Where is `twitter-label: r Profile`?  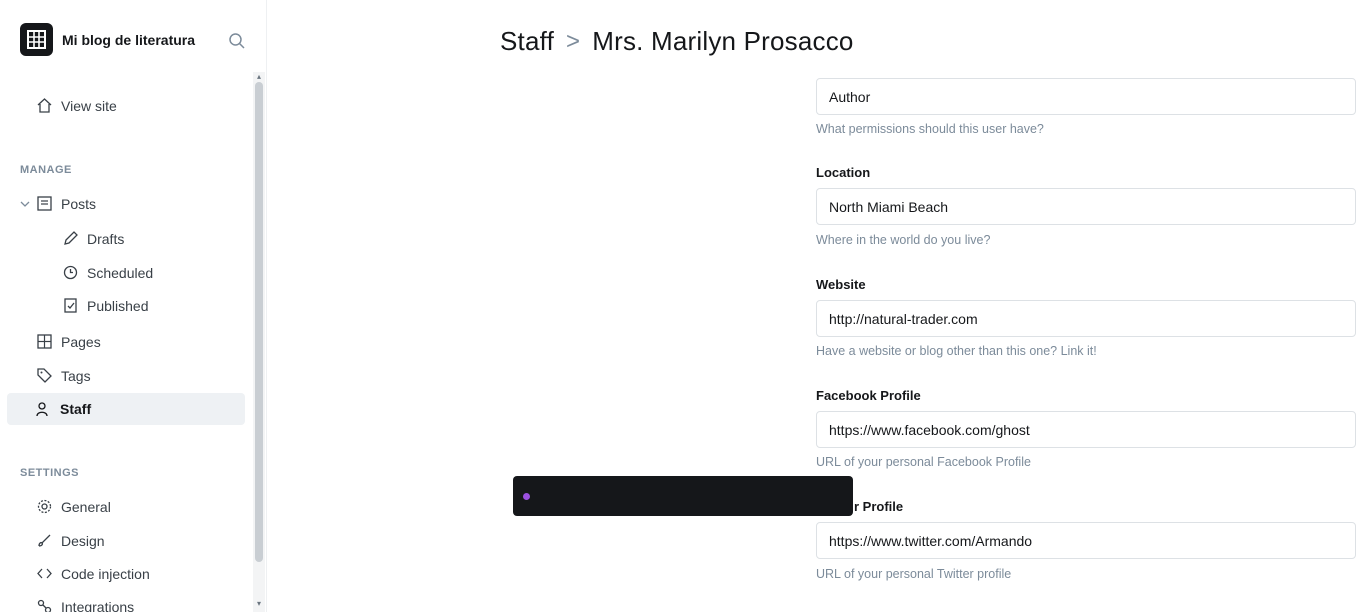 twitter-label: r Profile is located at coordinates (879, 506).